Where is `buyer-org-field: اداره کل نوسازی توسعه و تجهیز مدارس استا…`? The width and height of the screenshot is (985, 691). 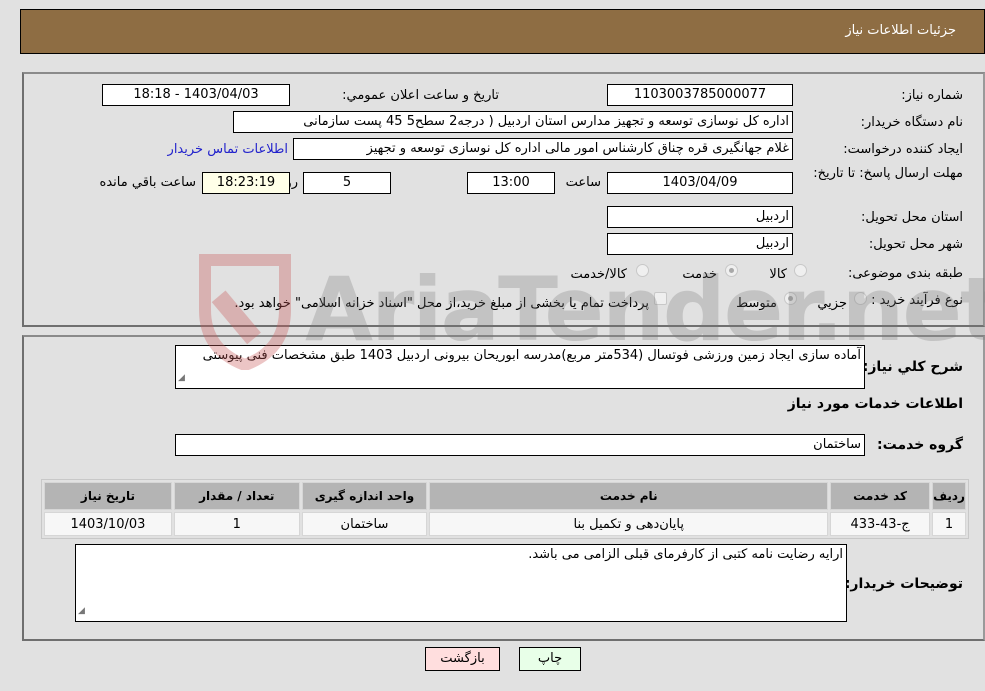
buyer-org-field: اداره کل نوسازی توسعه و تجهیز مدارس استا… is located at coordinates (513, 122).